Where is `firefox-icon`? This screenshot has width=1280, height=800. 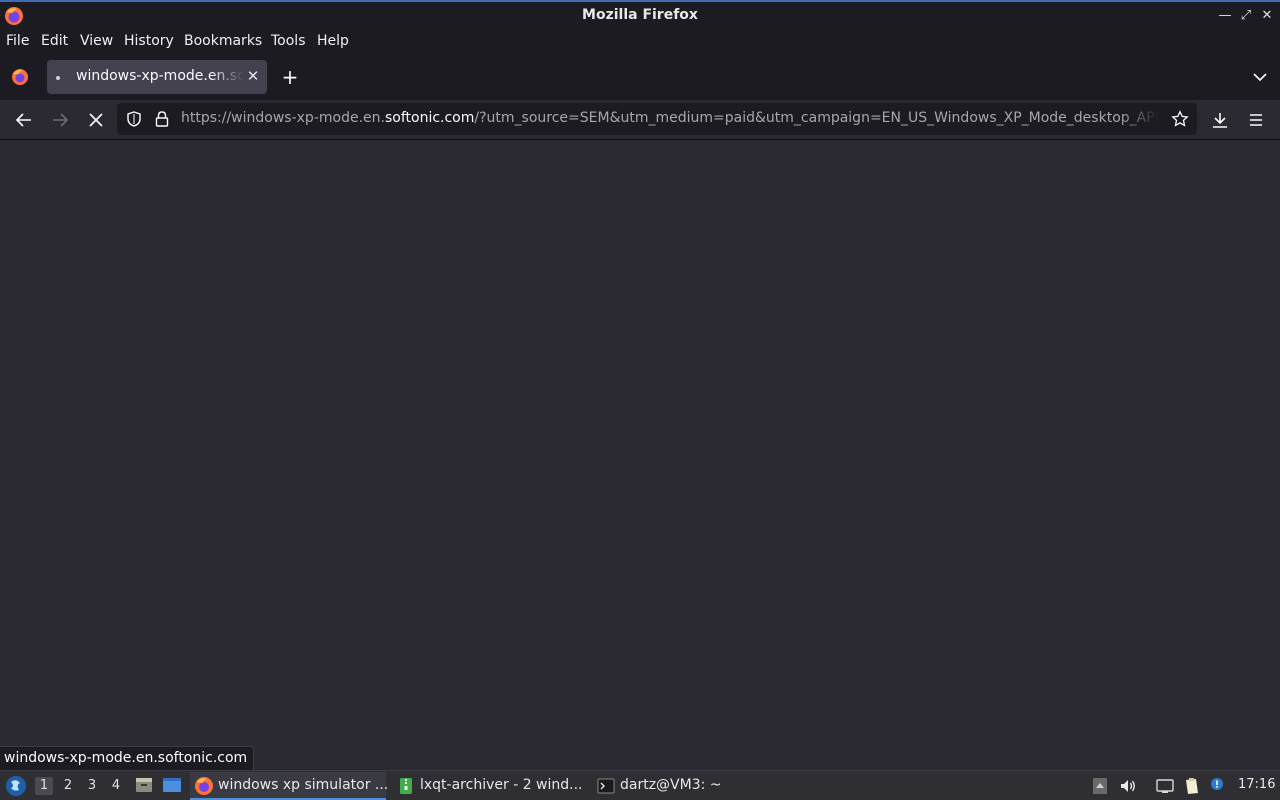
firefox-icon is located at coordinates (204, 786).